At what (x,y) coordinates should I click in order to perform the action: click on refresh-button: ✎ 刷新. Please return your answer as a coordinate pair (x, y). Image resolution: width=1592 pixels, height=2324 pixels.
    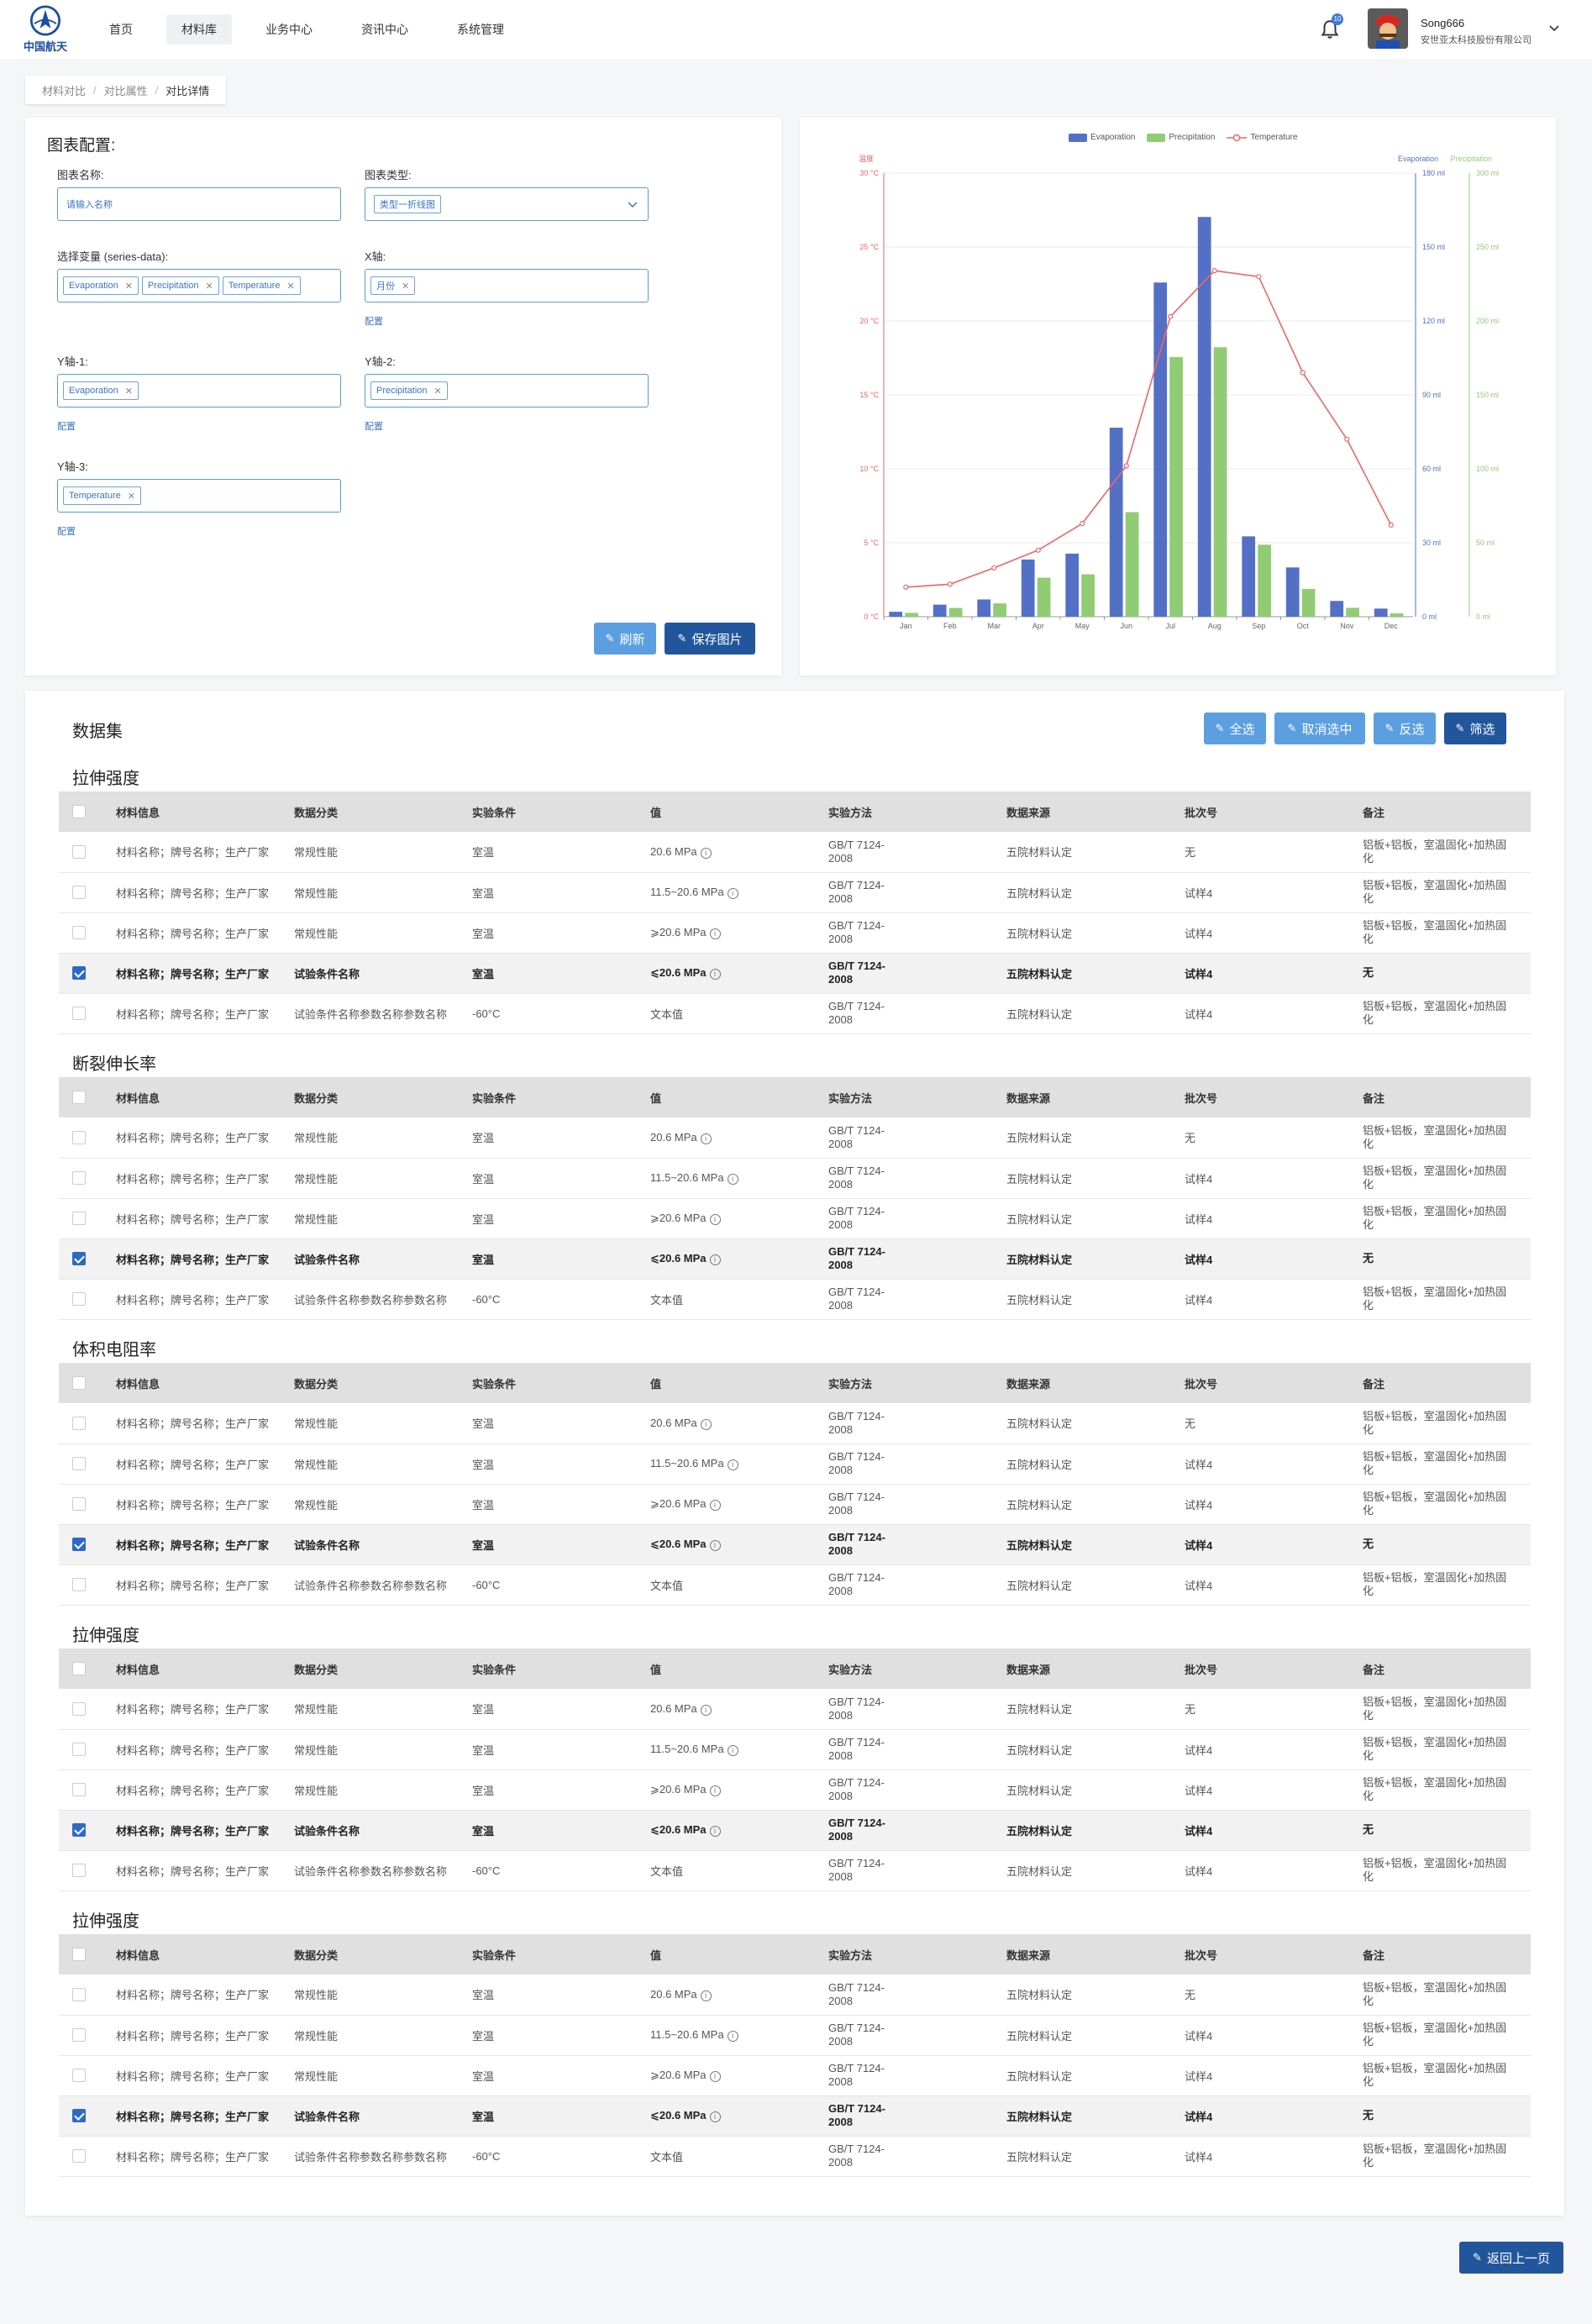
    Looking at the image, I should click on (625, 639).